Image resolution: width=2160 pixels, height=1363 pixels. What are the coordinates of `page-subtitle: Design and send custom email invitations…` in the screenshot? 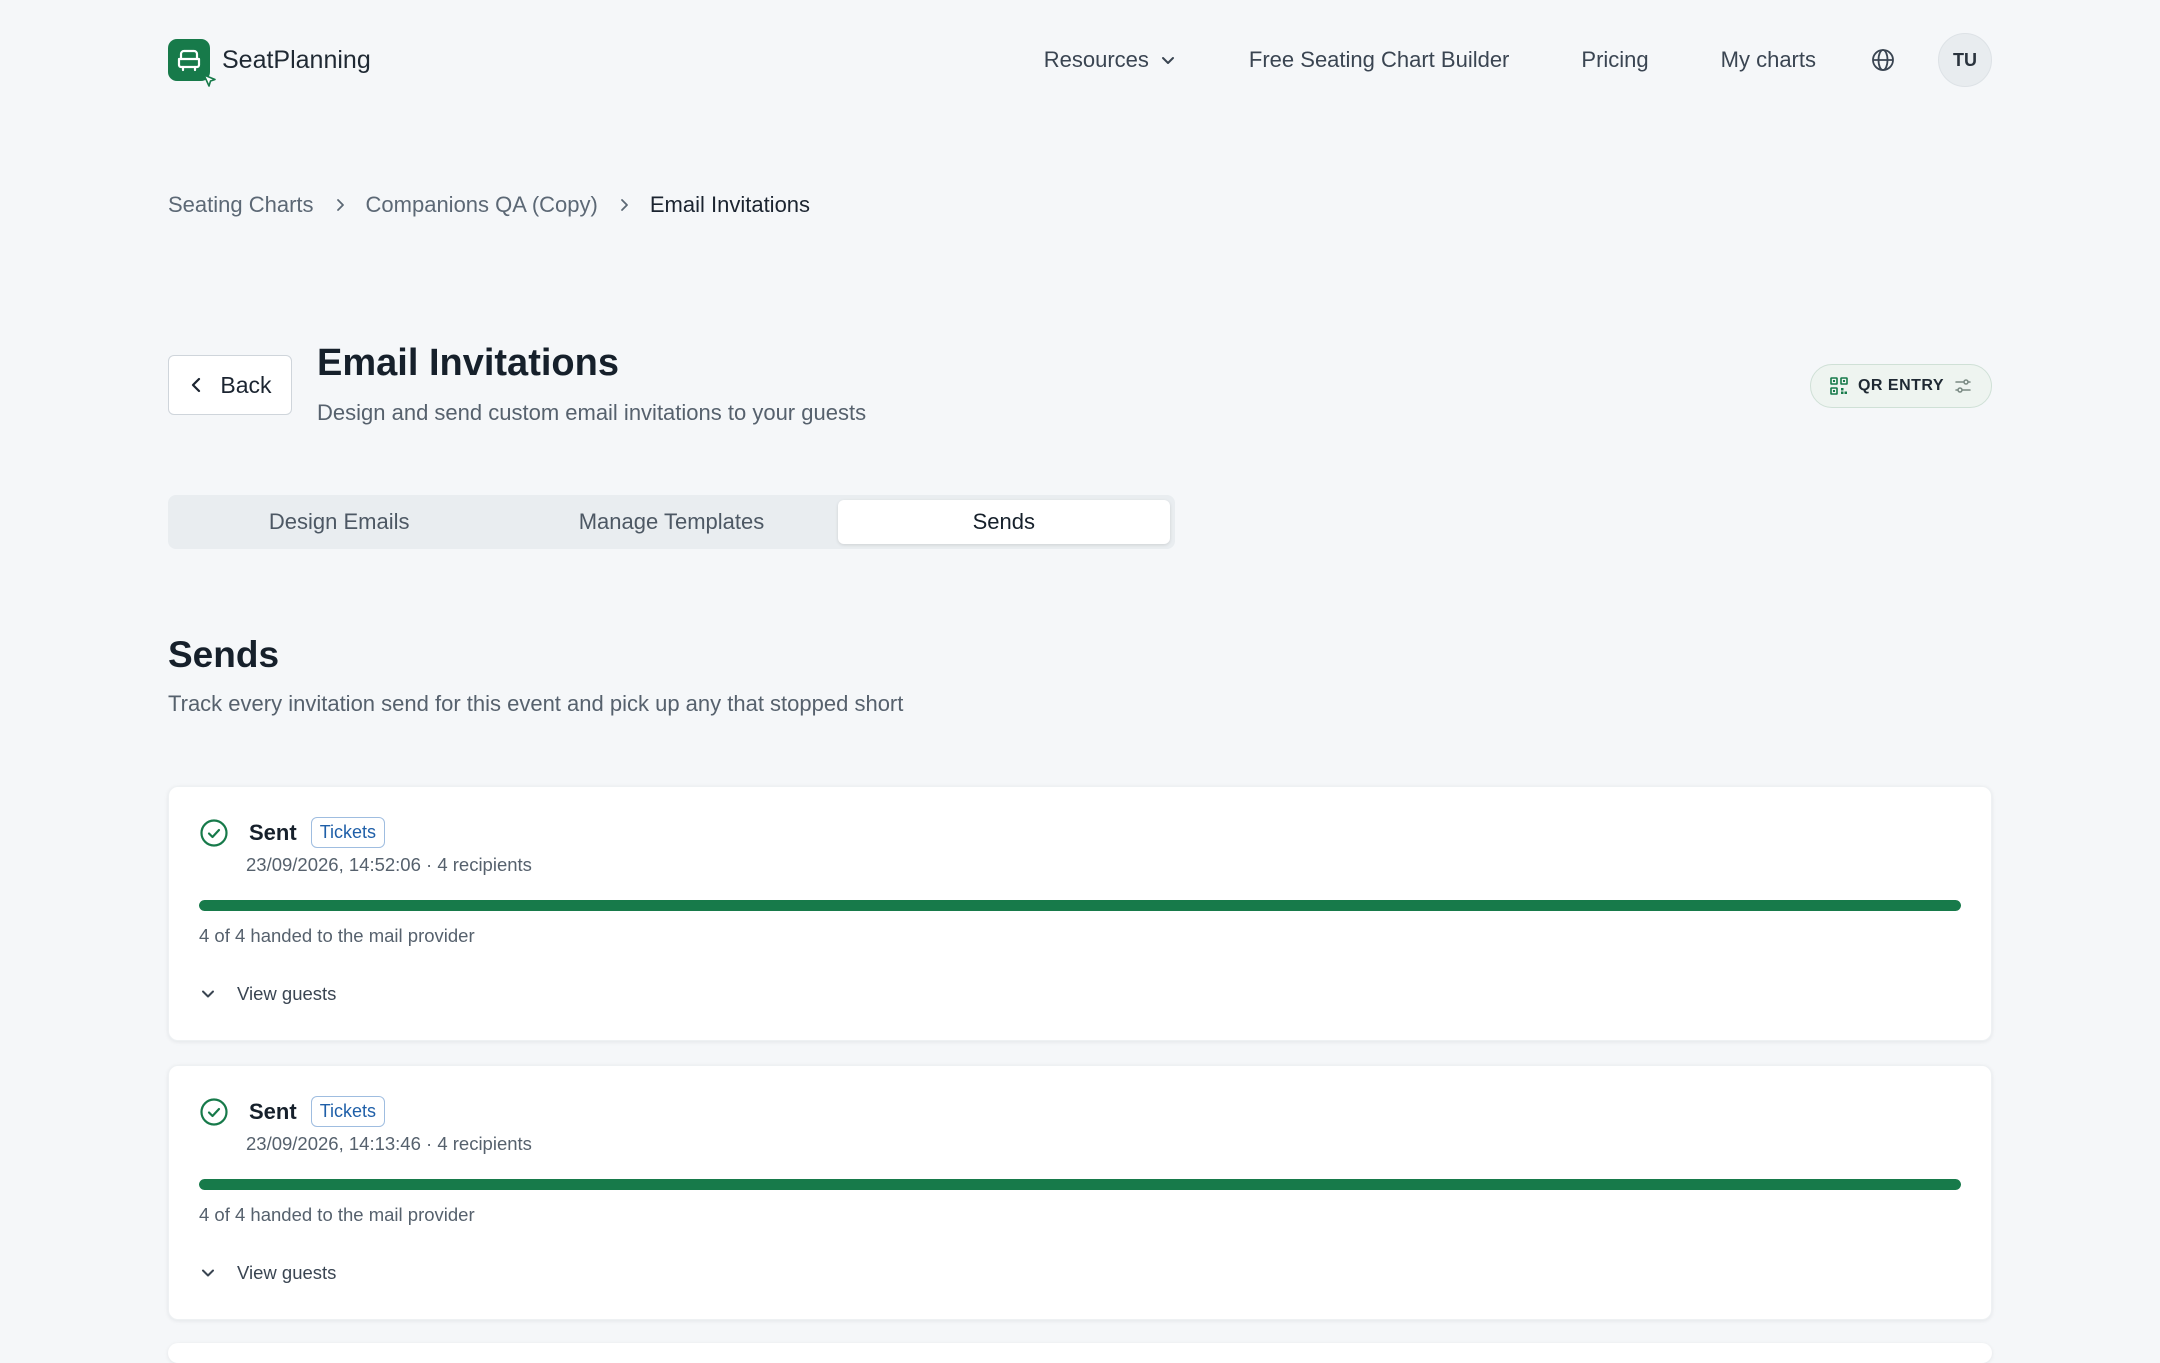 It's located at (592, 412).